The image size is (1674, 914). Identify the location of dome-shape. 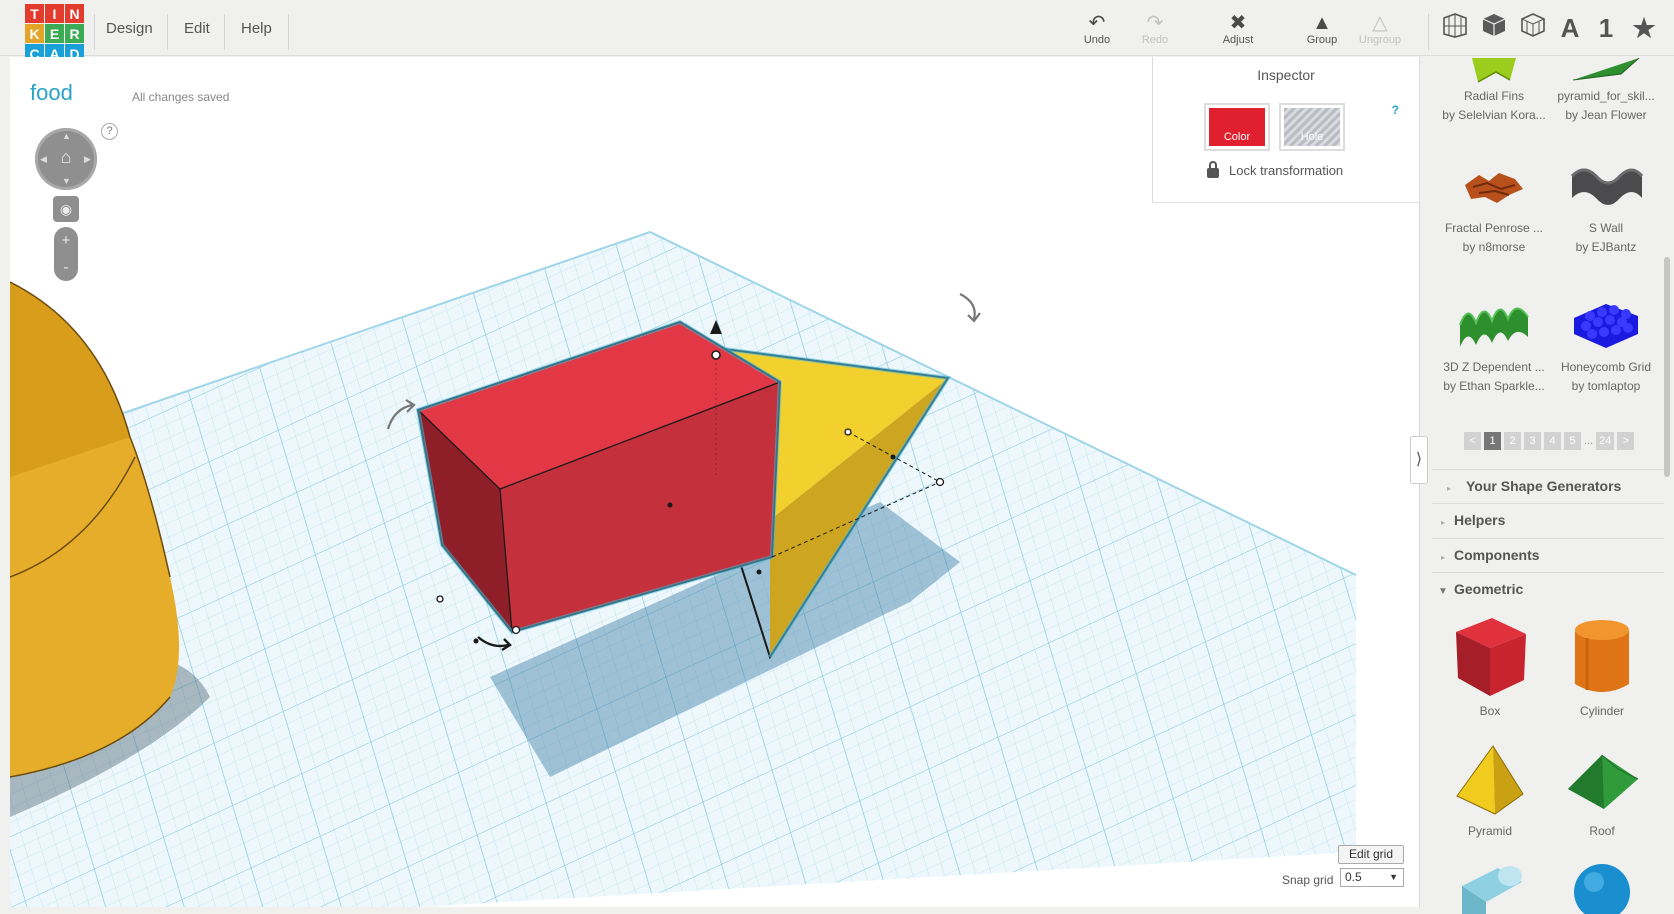
(94, 529).